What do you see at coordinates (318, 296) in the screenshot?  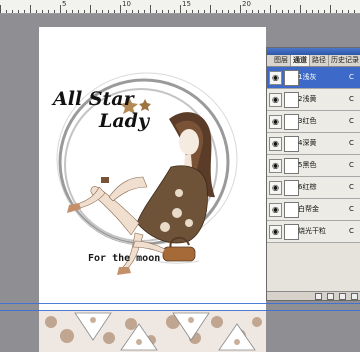 I see `load-selection-button` at bounding box center [318, 296].